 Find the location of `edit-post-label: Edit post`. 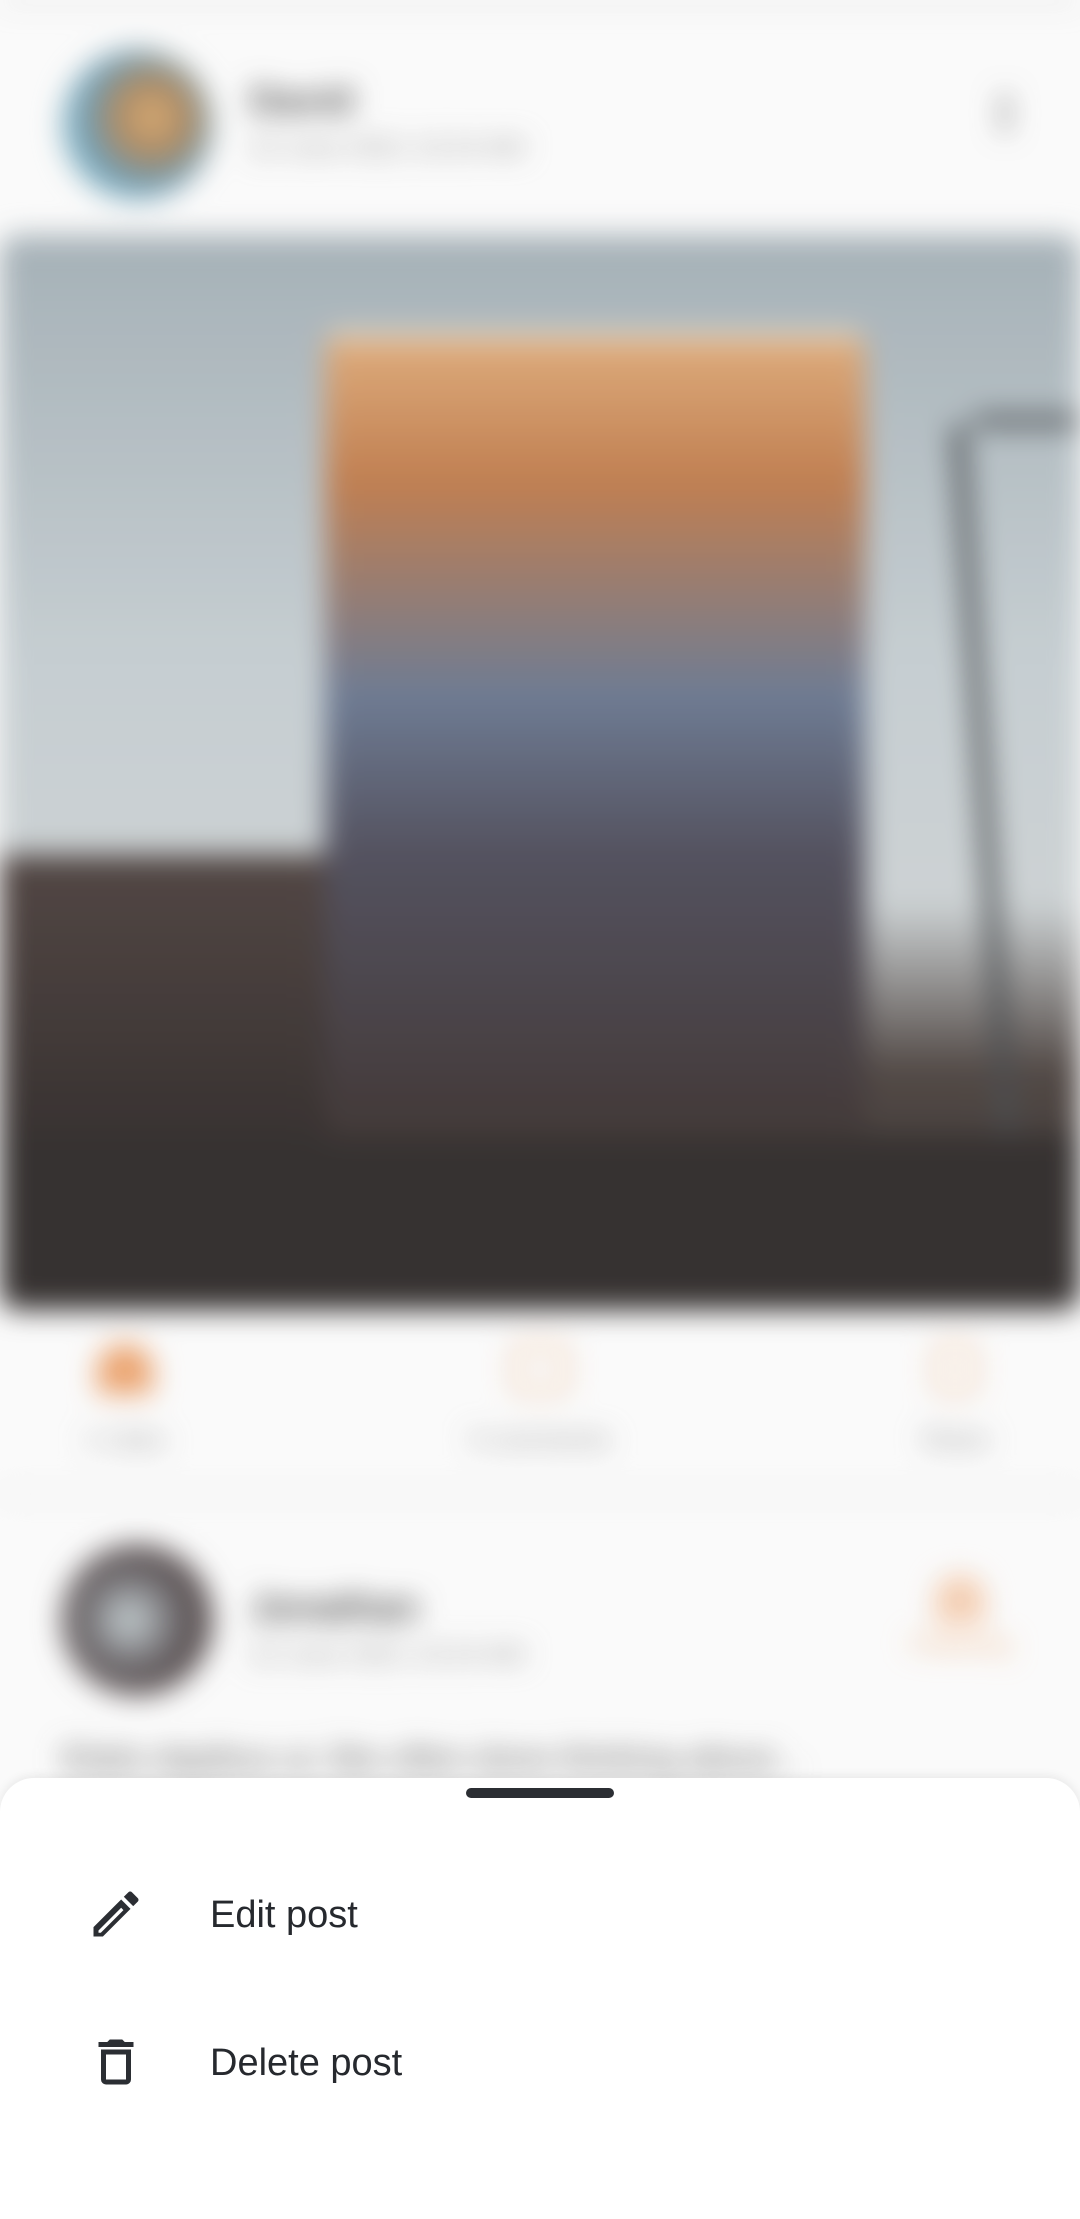

edit-post-label: Edit post is located at coordinates (284, 1915).